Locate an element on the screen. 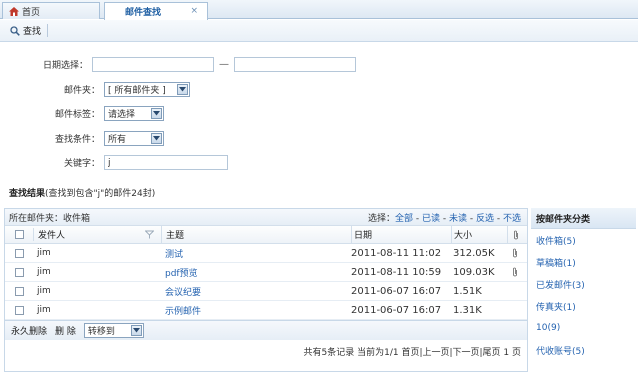 The width and height of the screenshot is (638, 379). select-invert-link: 反选 is located at coordinates (485, 219).